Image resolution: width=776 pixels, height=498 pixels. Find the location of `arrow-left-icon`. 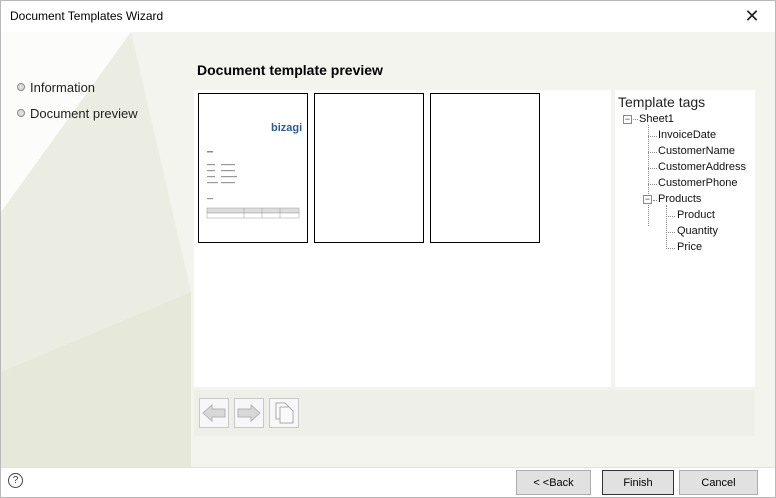

arrow-left-icon is located at coordinates (214, 413).